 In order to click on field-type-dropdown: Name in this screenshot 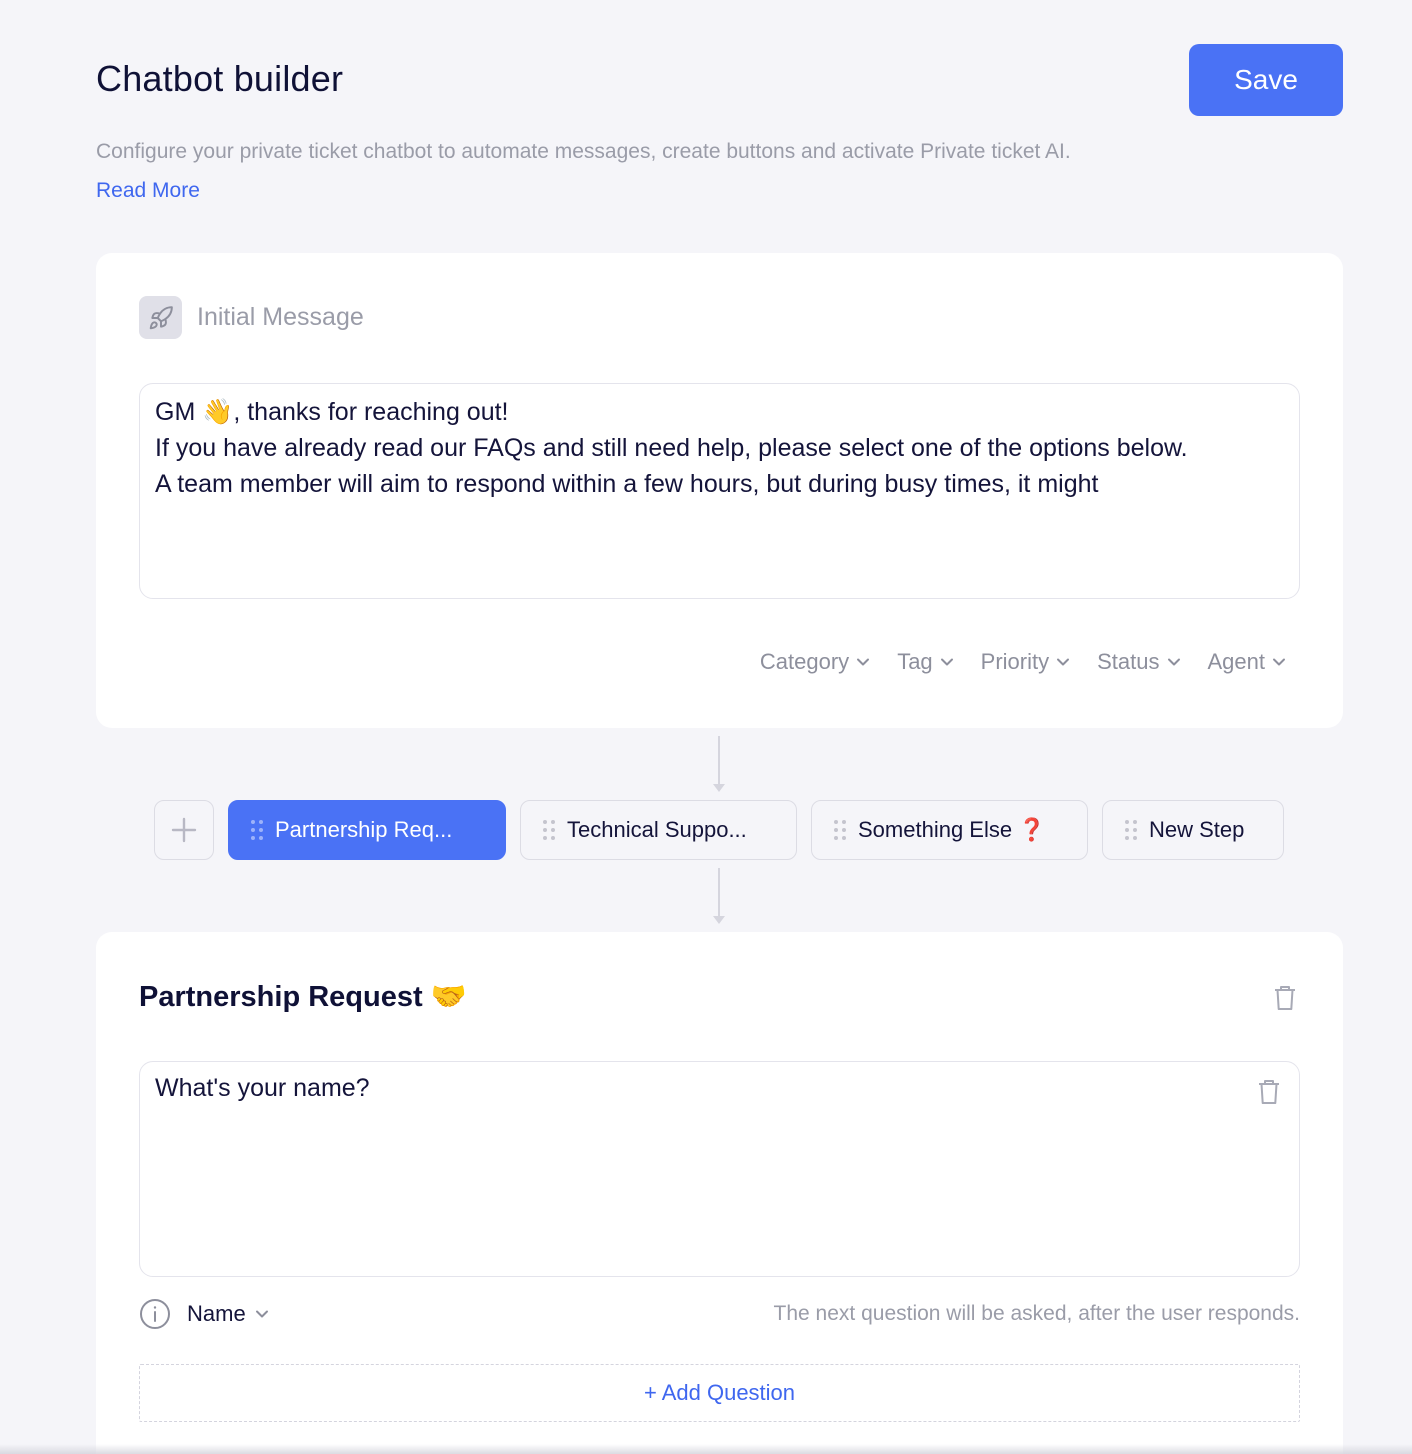, I will do `click(228, 1314)`.